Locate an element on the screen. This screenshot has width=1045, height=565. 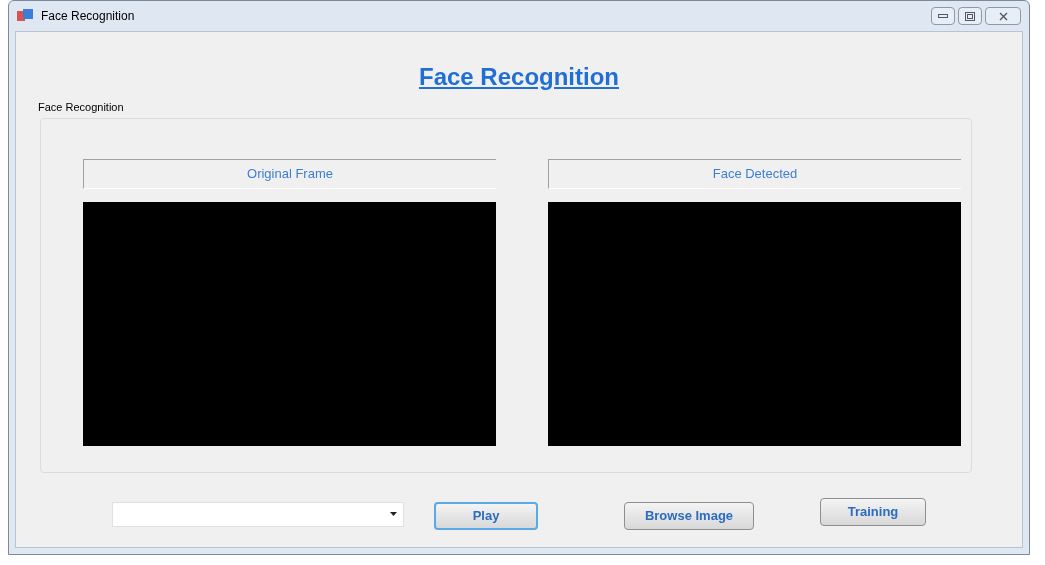
action-button: Browse Image is located at coordinates (689, 515).